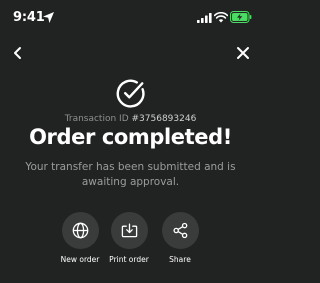  Describe the element at coordinates (96, 119) in the screenshot. I see `transaction-label: Transaction ID` at that location.